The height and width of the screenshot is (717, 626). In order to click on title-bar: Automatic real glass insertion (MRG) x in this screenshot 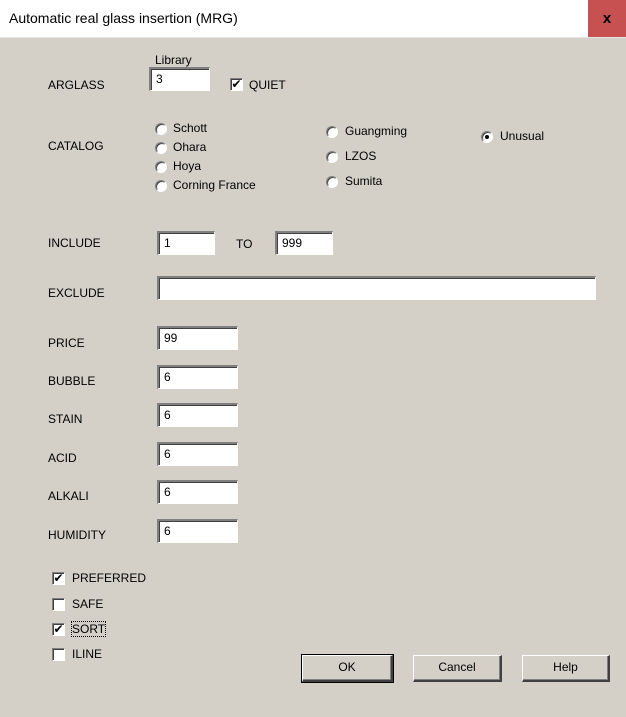, I will do `click(313, 19)`.